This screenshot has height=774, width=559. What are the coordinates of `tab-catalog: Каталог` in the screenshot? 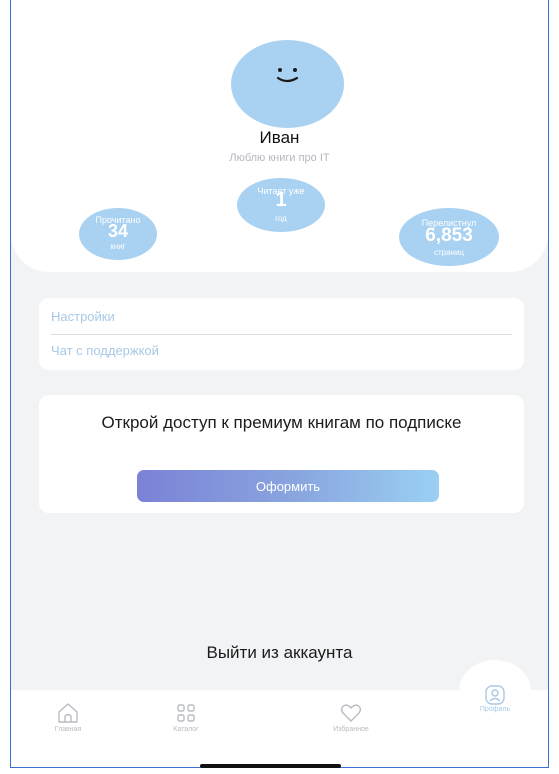 It's located at (186, 720).